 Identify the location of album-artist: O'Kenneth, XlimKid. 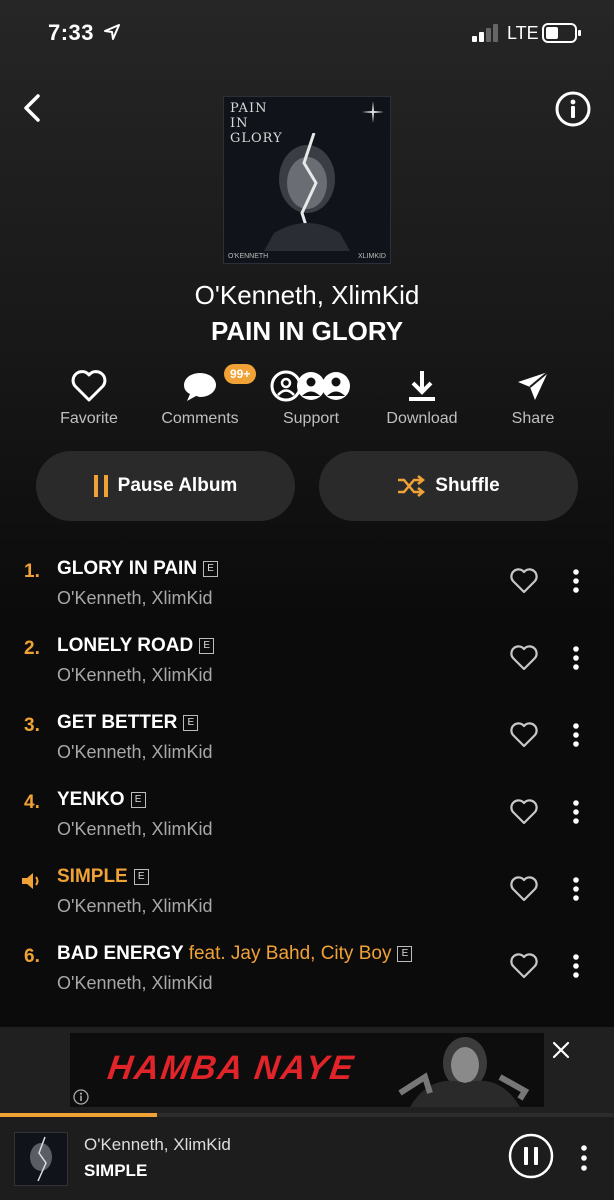
(307, 295).